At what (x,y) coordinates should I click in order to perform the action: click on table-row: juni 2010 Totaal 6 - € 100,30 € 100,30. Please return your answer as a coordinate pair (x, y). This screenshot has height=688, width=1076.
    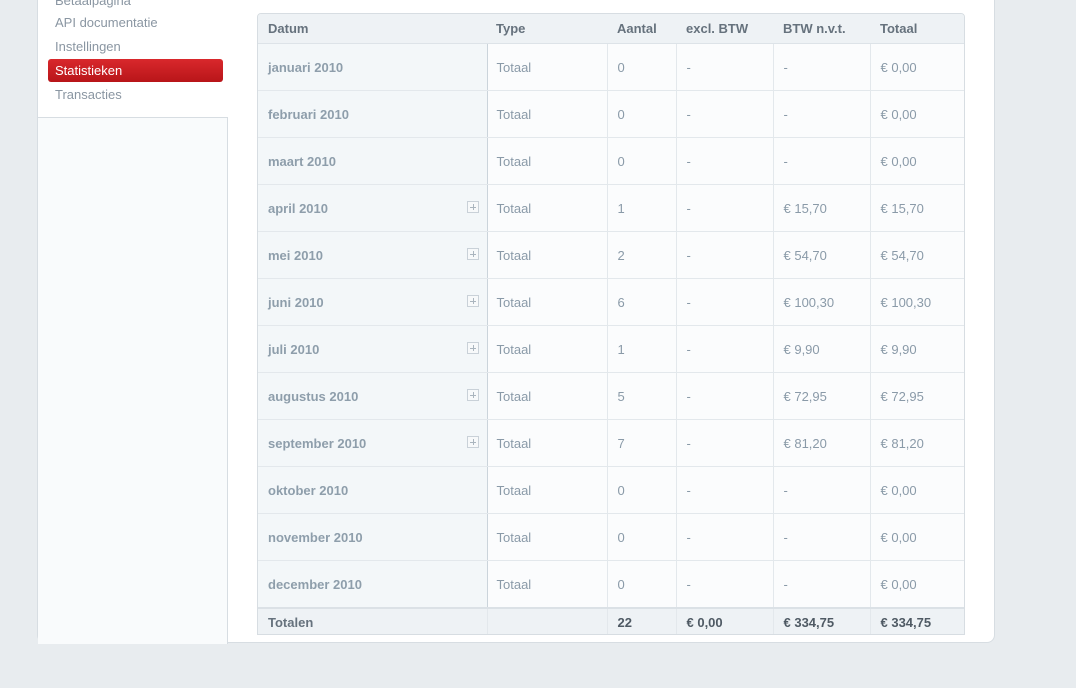
    Looking at the image, I should click on (611, 302).